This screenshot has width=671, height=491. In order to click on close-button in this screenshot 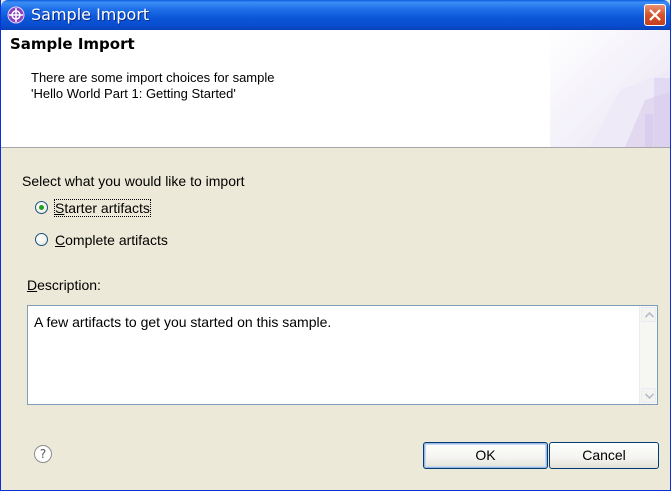, I will do `click(655, 15)`.